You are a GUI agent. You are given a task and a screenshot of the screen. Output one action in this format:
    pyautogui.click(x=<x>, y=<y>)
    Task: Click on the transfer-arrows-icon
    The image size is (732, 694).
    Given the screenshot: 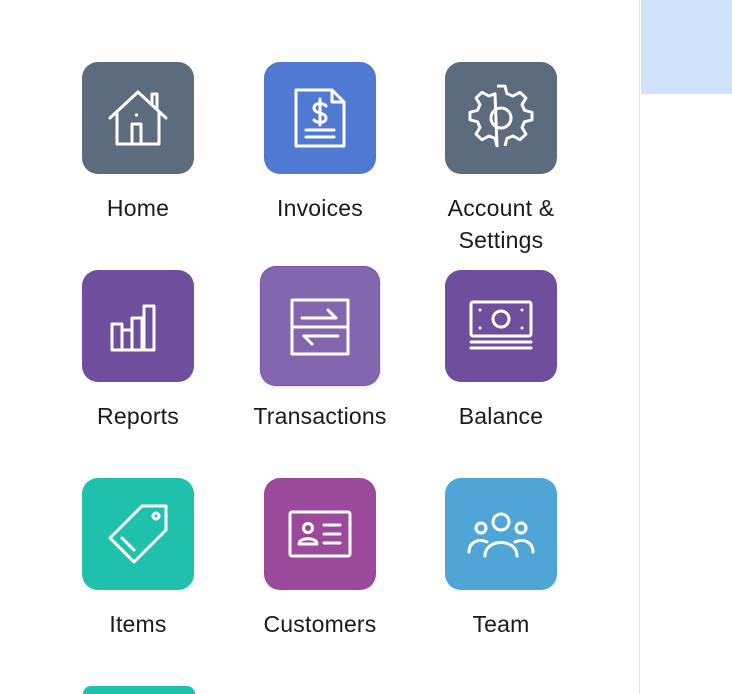 What is the action you would take?
    pyautogui.click(x=320, y=327)
    